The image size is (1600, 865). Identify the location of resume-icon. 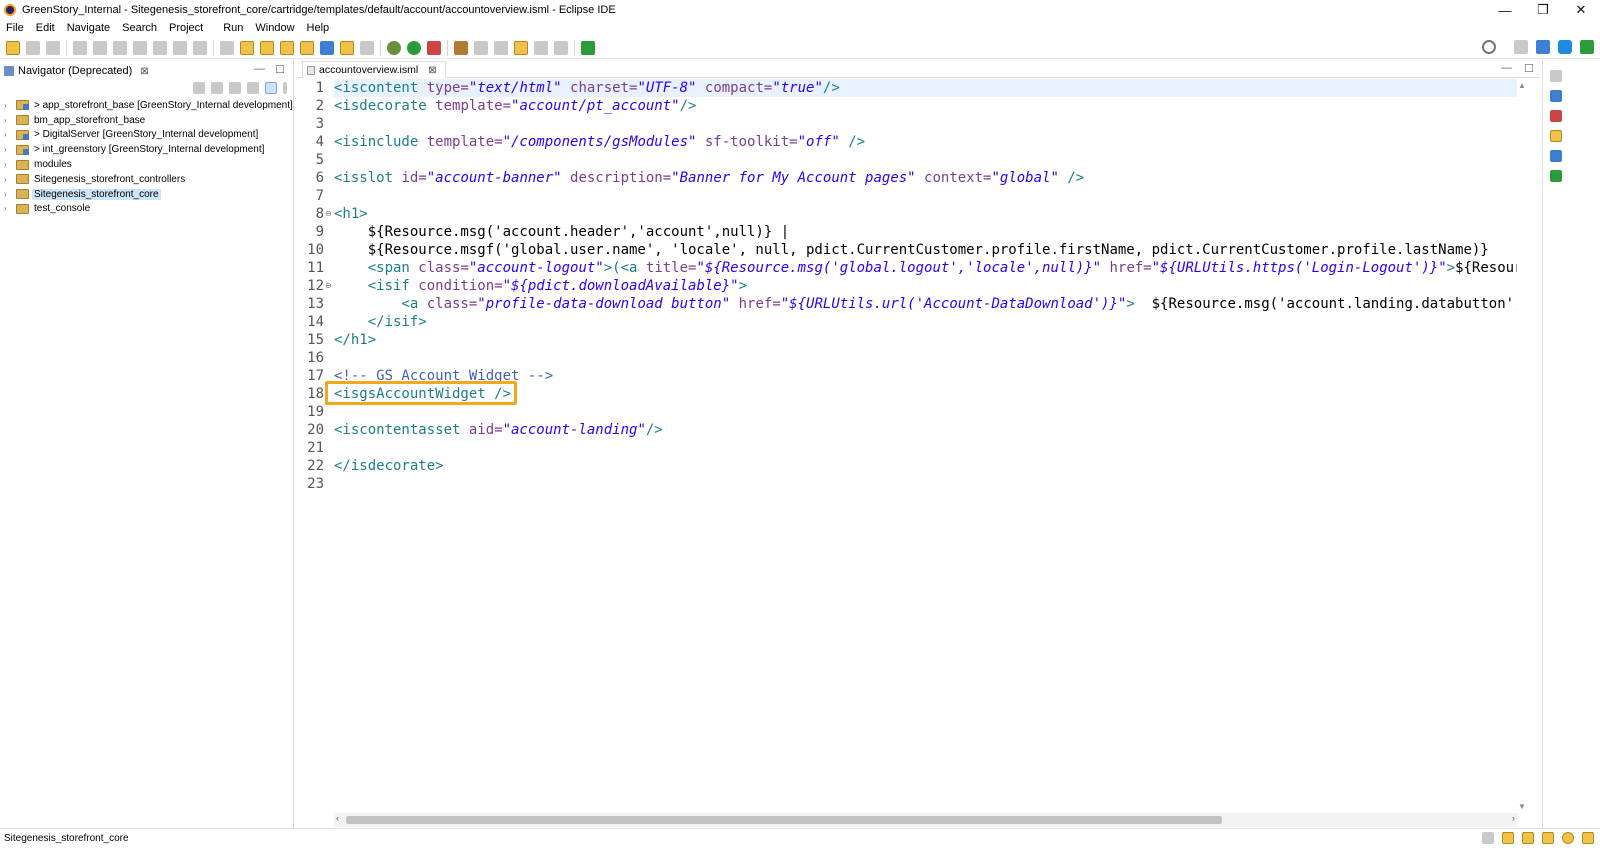
(80, 47).